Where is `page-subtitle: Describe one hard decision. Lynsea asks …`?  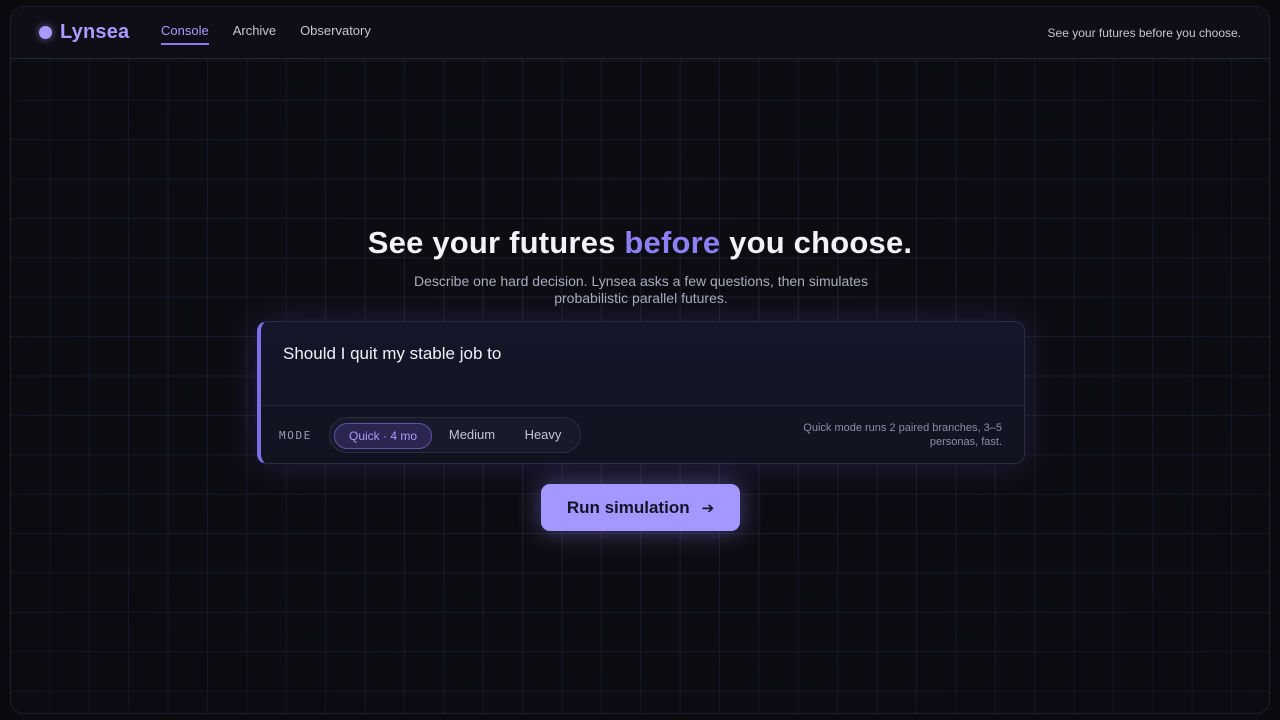
page-subtitle: Describe one hard decision. Lynsea asks … is located at coordinates (641, 289).